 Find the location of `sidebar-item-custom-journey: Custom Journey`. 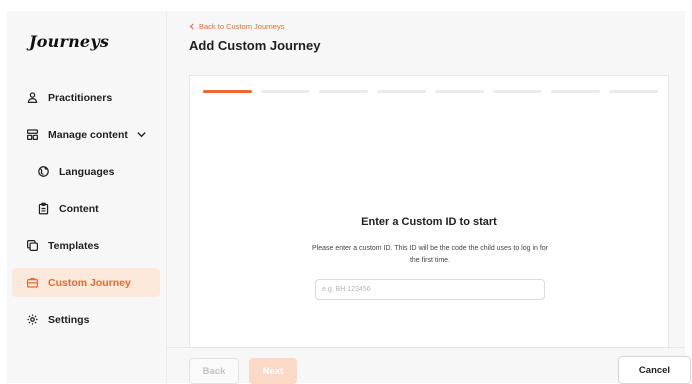

sidebar-item-custom-journey: Custom Journey is located at coordinates (86, 282).